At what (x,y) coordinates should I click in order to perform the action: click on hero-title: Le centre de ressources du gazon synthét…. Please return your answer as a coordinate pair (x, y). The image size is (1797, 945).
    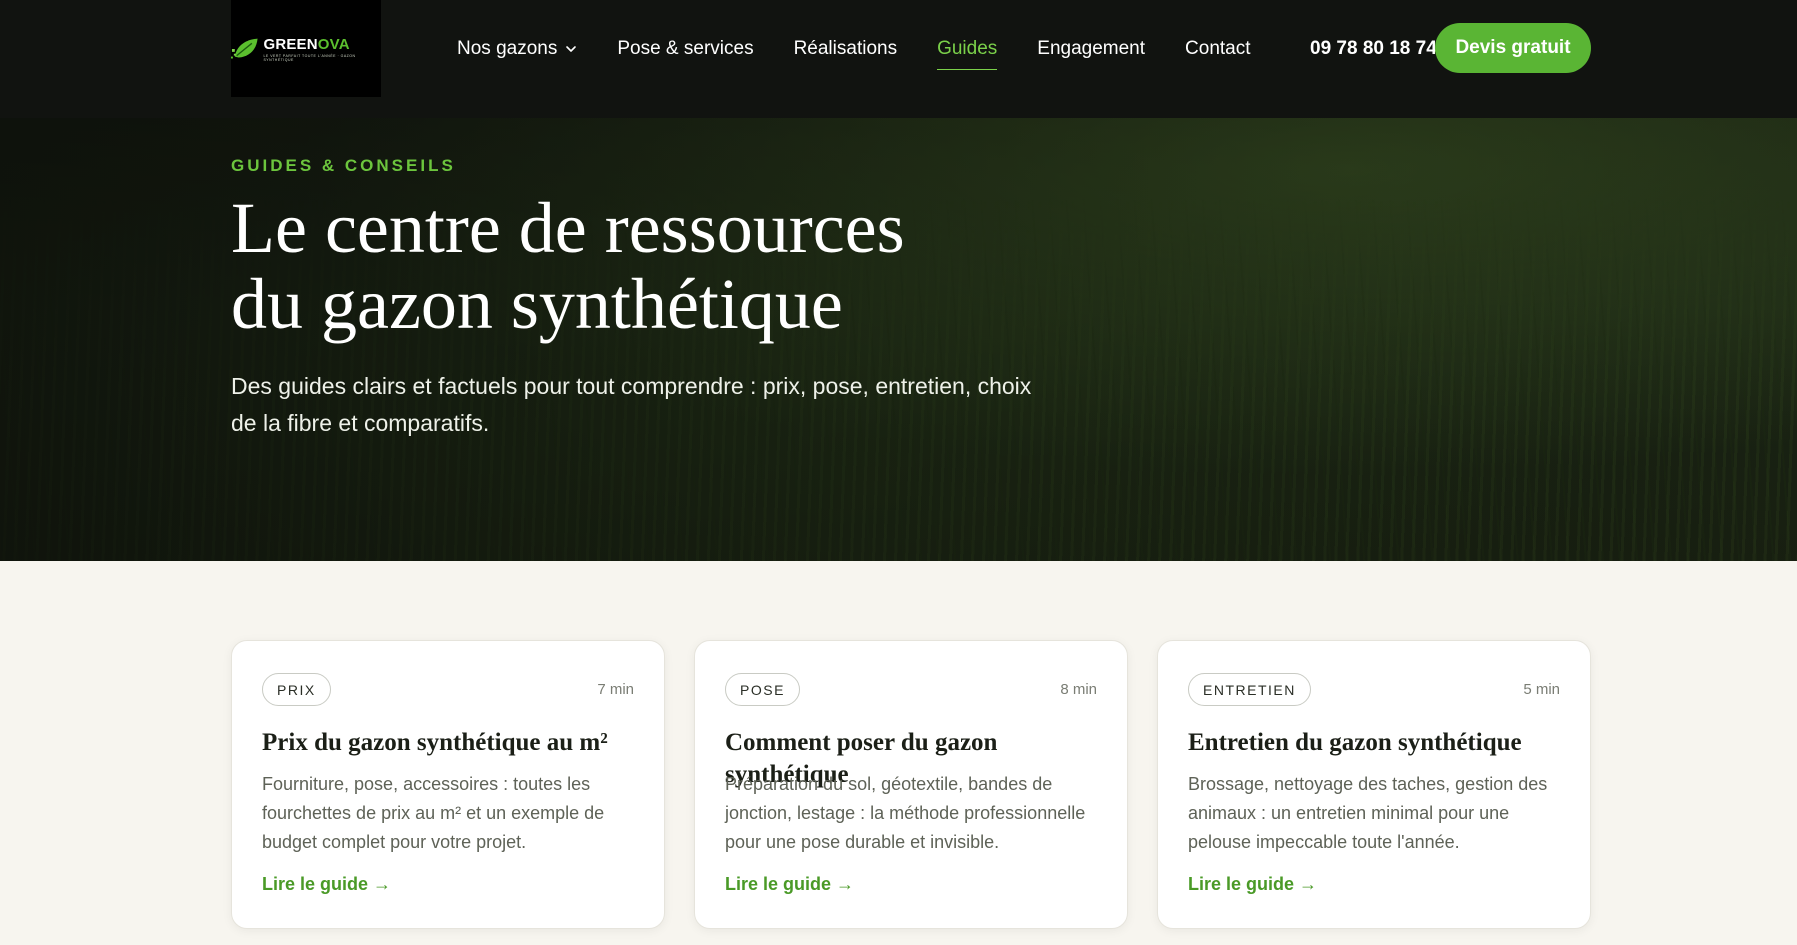
    Looking at the image, I should click on (681, 266).